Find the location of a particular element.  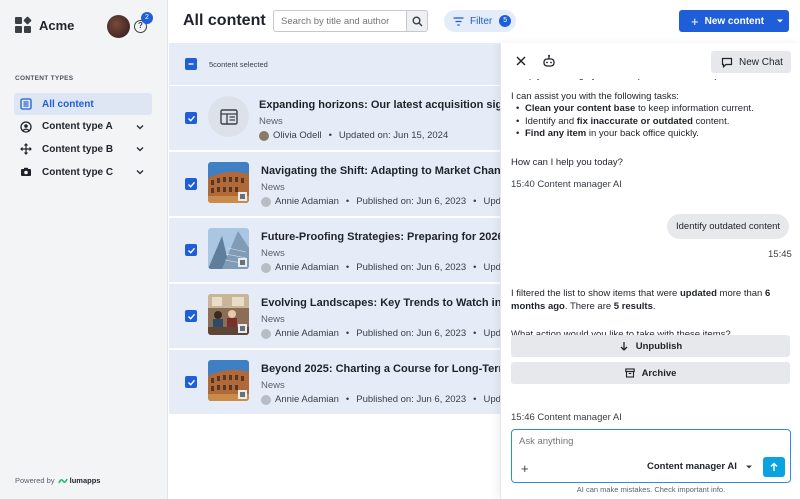

new-content-button: + New content is located at coordinates (734, 21).